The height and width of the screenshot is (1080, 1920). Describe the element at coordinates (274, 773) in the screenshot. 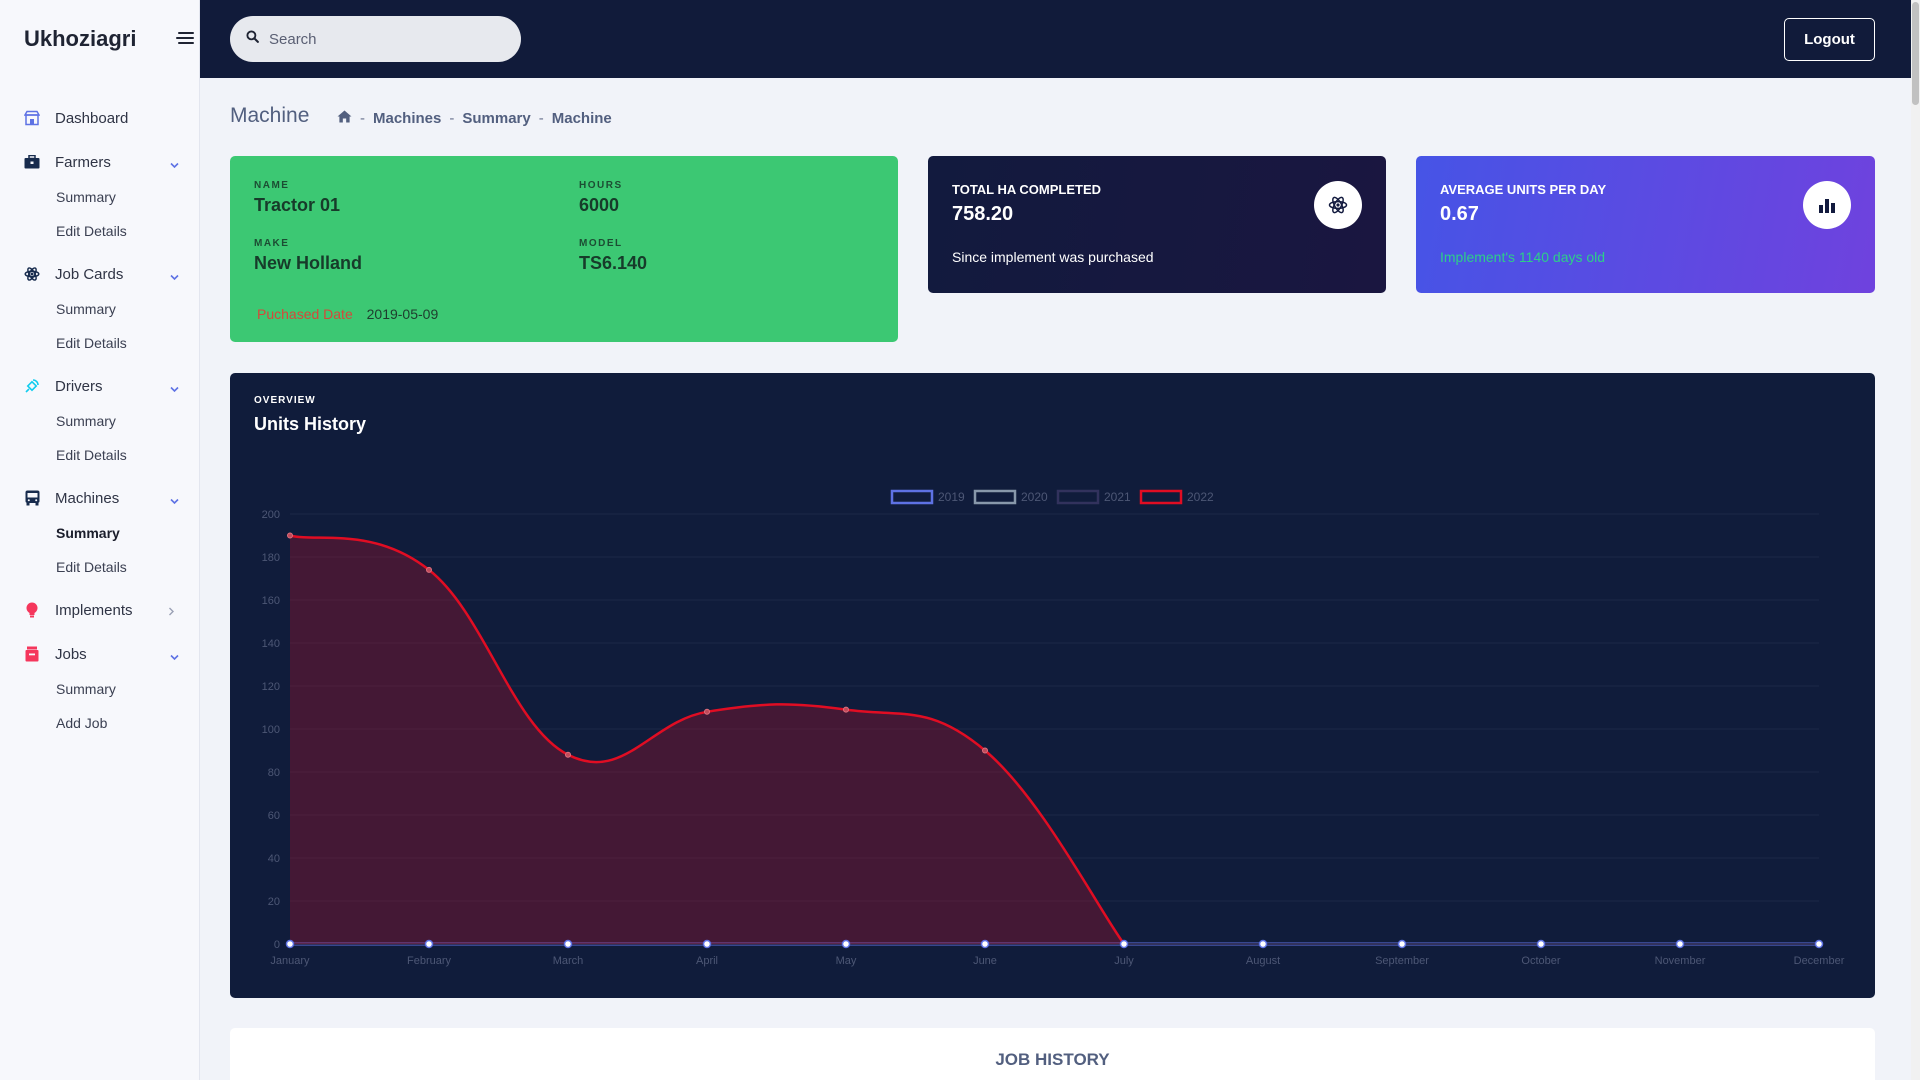

I see `y-tick-label: 80` at that location.